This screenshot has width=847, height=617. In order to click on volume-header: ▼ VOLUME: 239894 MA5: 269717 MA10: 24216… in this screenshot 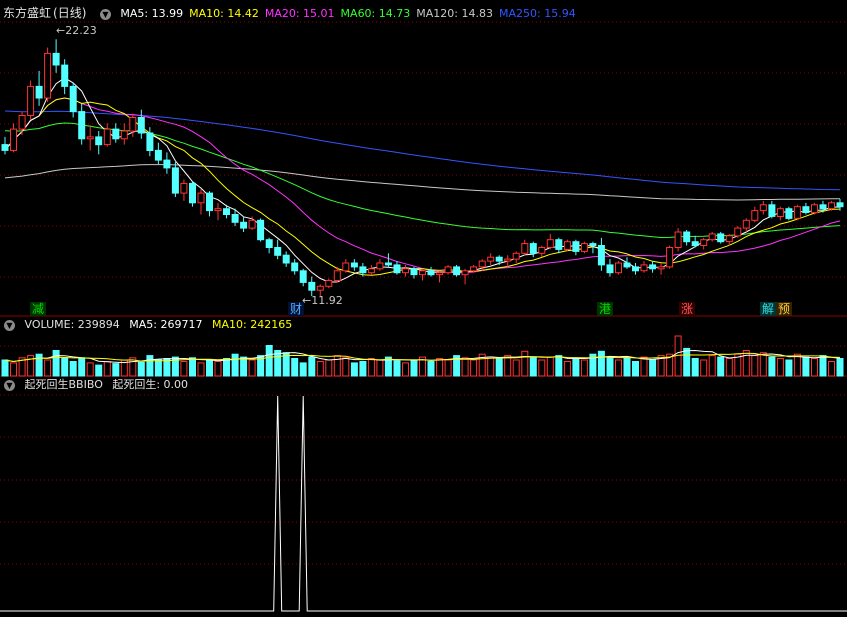, I will do `click(149, 325)`.